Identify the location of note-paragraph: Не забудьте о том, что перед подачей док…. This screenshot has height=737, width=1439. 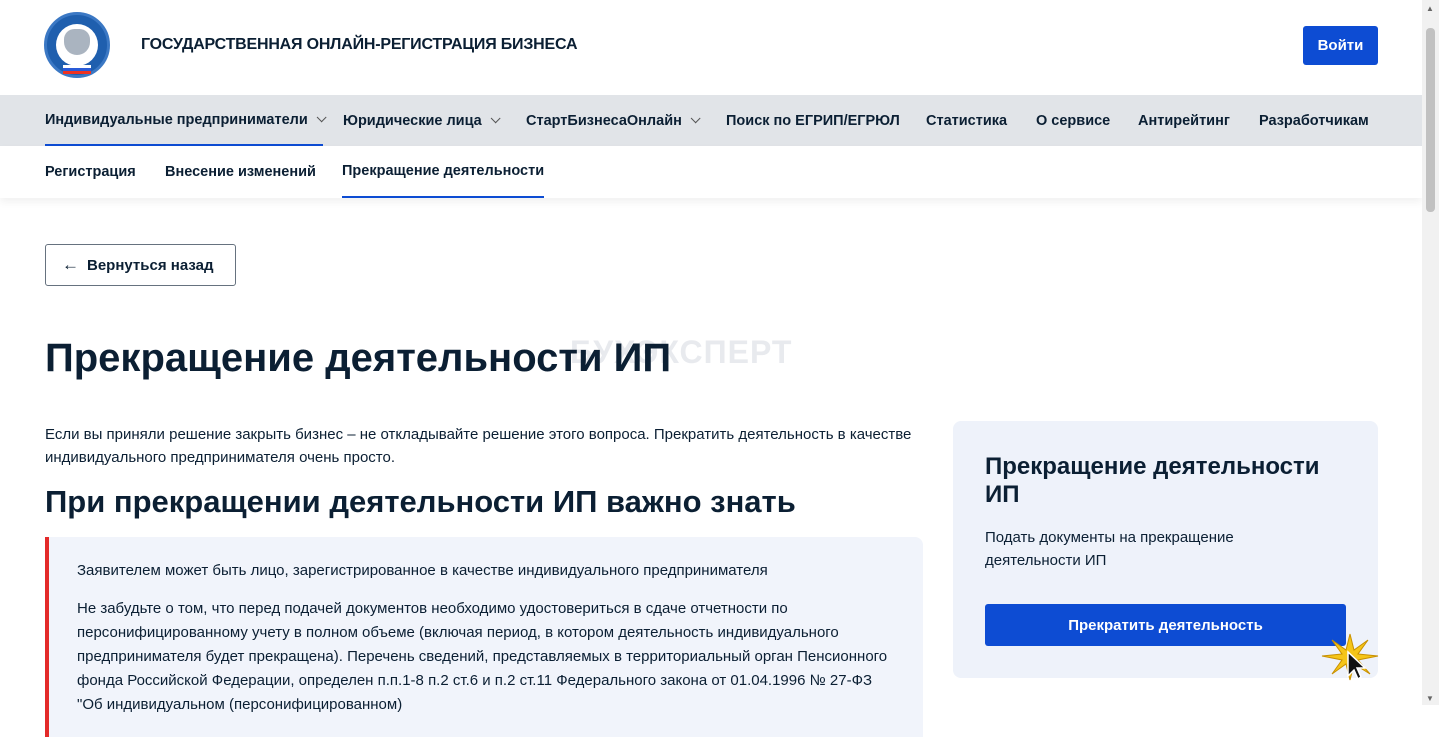
(482, 656).